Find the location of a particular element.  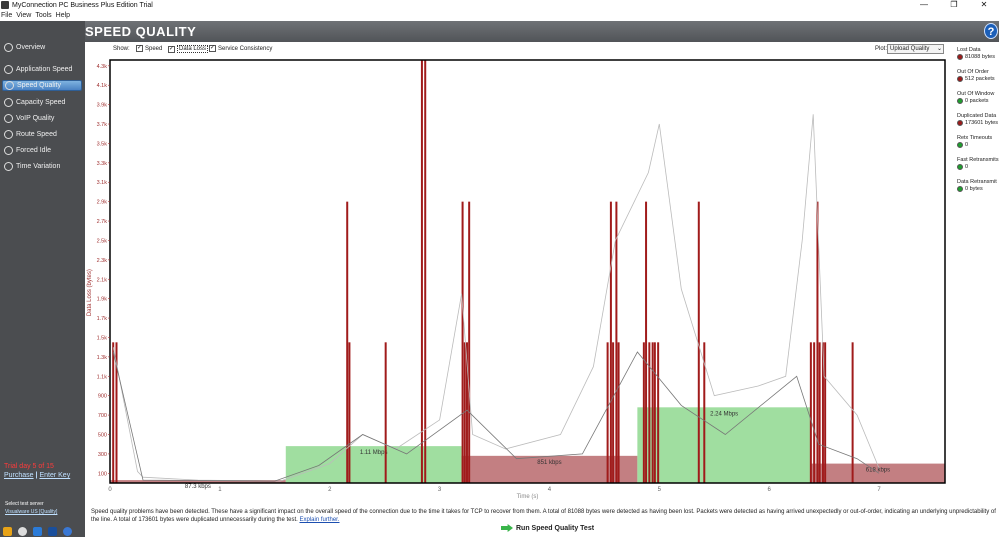

y-tick-label: 2.9k is located at coordinates (102, 203).